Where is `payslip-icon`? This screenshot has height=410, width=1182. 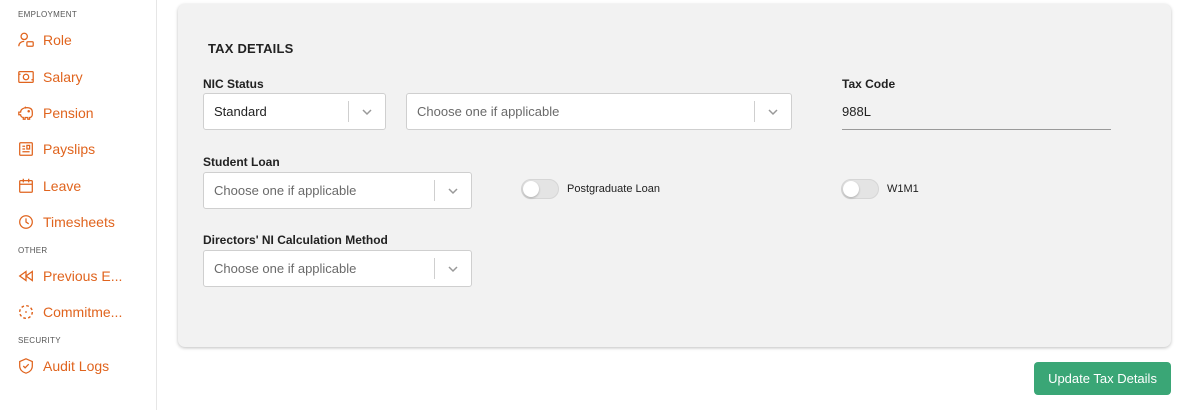
payslip-icon is located at coordinates (26, 149).